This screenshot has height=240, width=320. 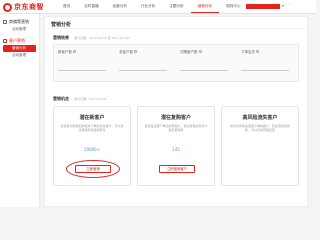 What do you see at coordinates (148, 6) in the screenshot?
I see `nav-item-industry: 行业分析` at bounding box center [148, 6].